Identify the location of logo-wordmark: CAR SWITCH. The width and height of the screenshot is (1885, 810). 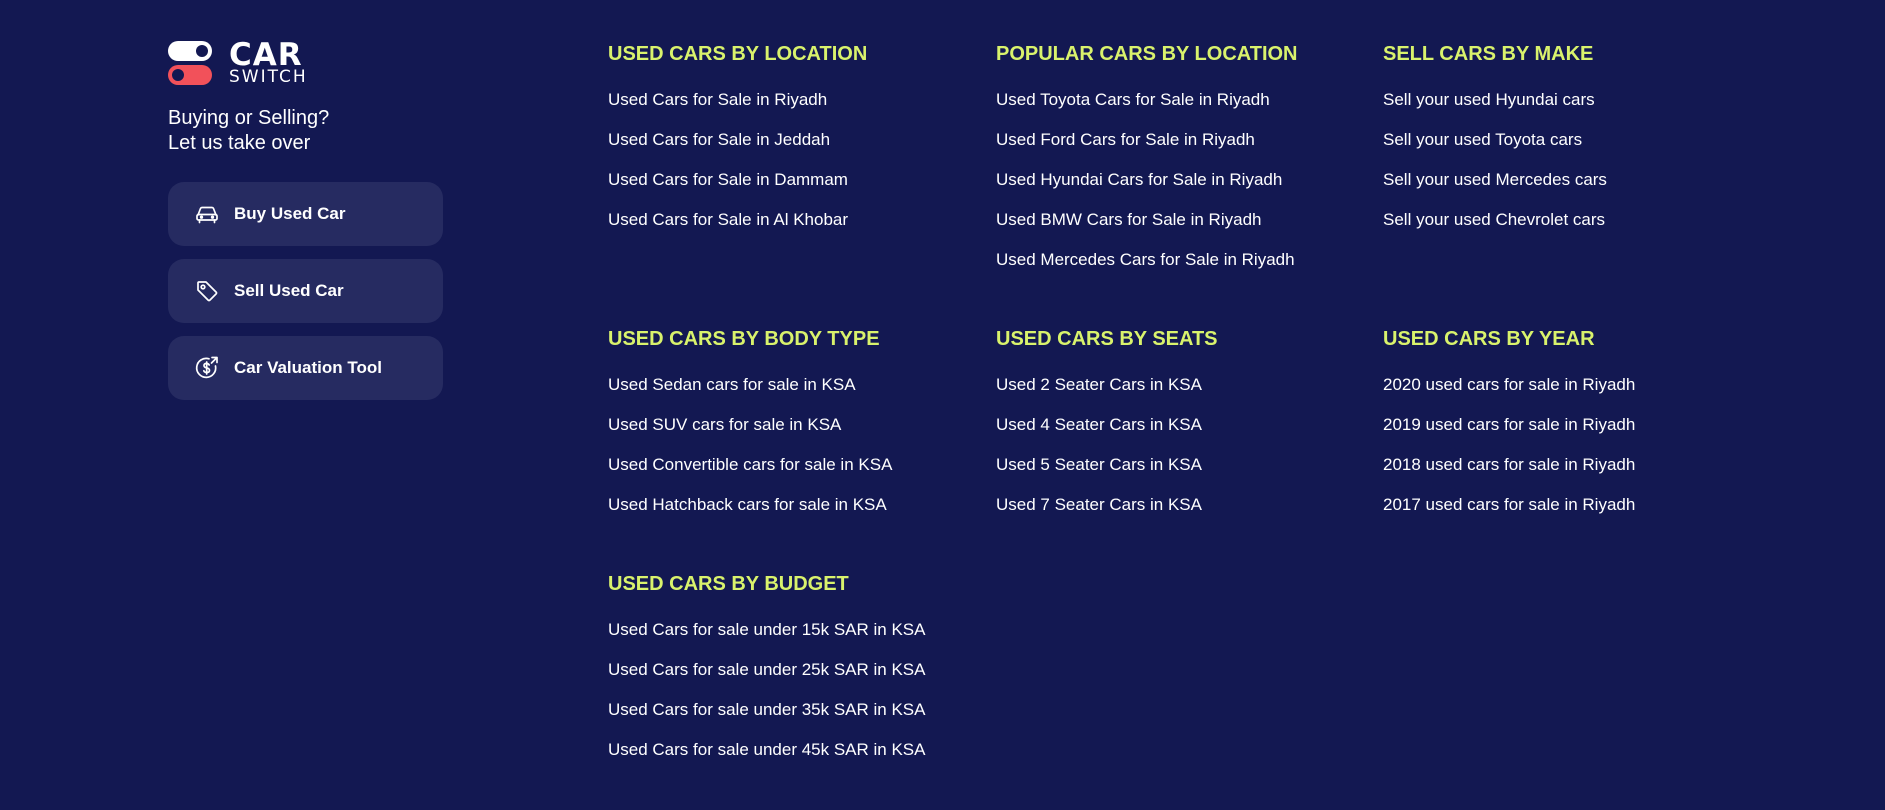
(268, 61).